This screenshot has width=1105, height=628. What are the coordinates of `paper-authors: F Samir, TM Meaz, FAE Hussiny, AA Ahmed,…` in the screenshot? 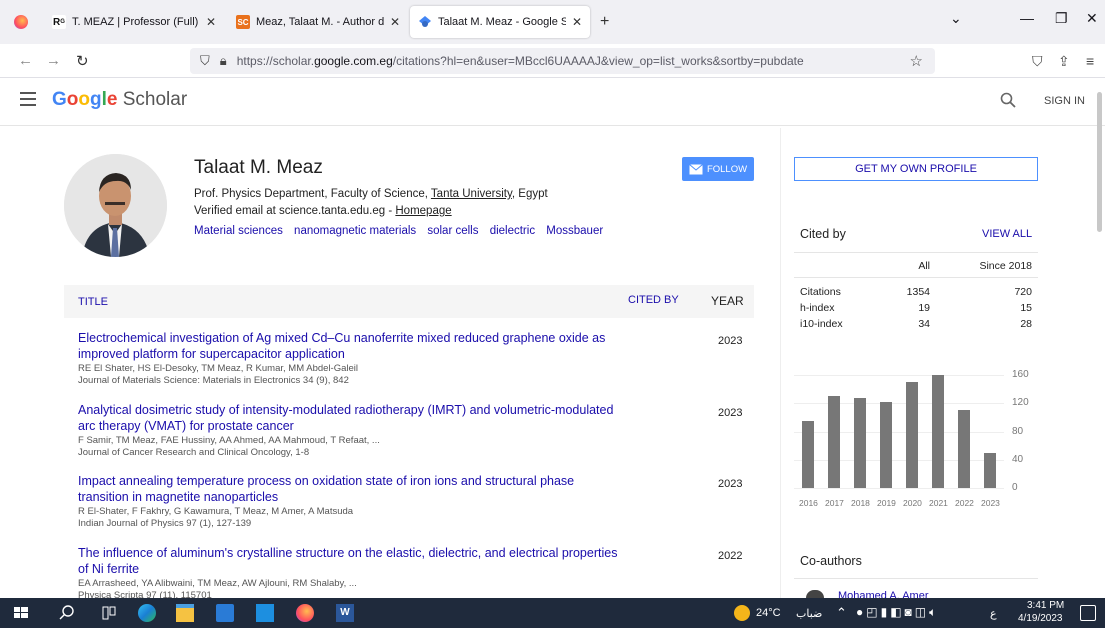 It's located at (229, 440).